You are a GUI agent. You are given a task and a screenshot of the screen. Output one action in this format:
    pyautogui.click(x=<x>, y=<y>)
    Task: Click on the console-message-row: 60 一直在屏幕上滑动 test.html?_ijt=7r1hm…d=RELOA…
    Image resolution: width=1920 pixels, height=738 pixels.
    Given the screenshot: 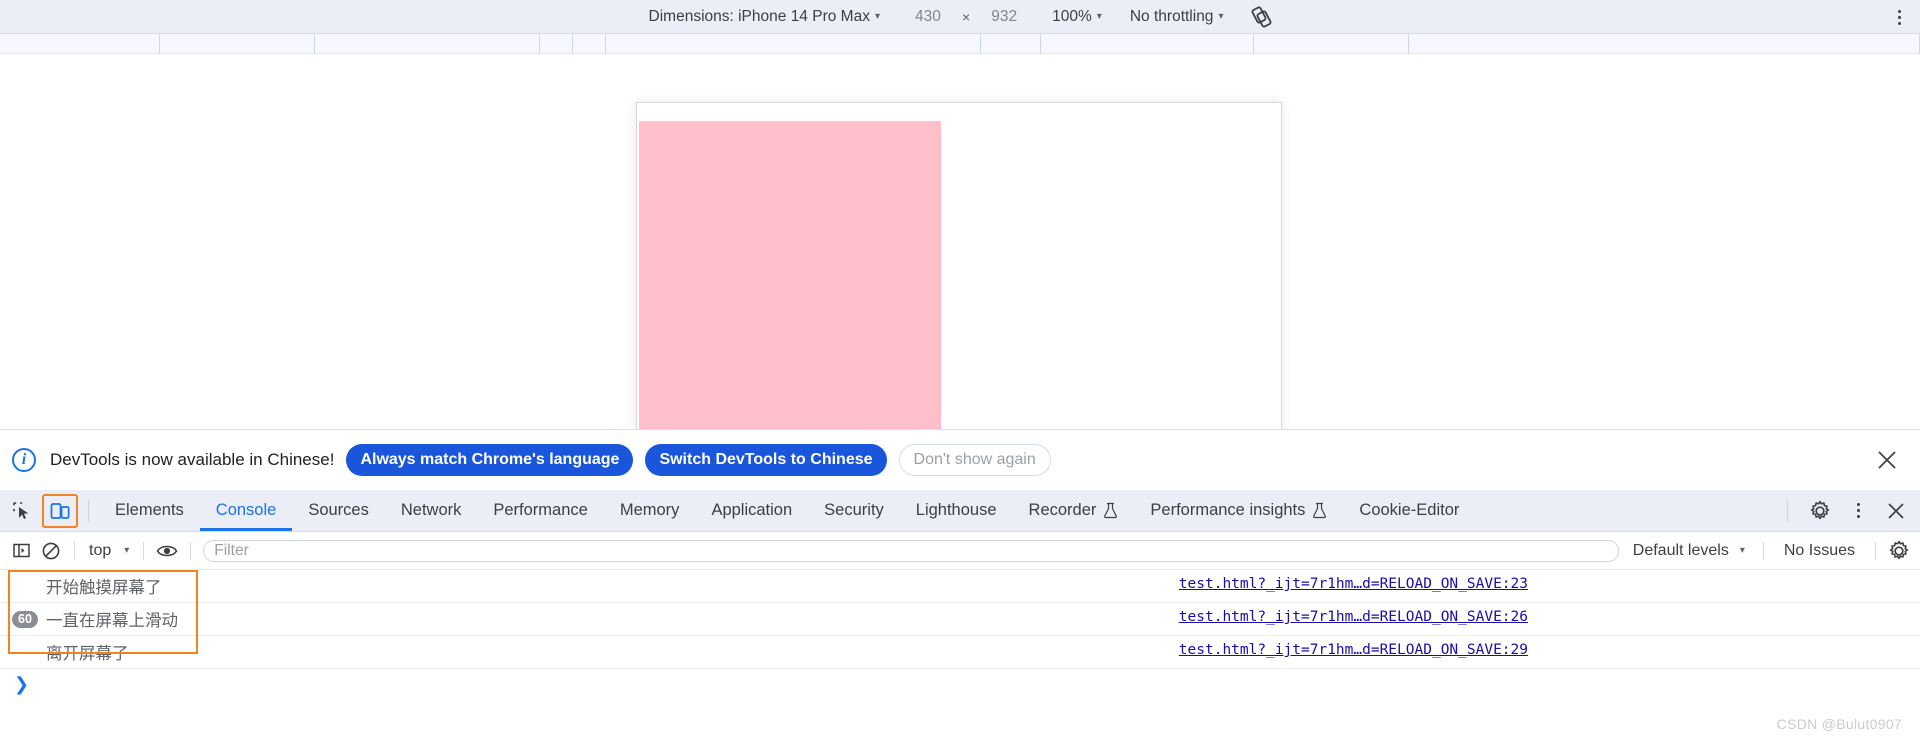 What is the action you would take?
    pyautogui.click(x=960, y=619)
    